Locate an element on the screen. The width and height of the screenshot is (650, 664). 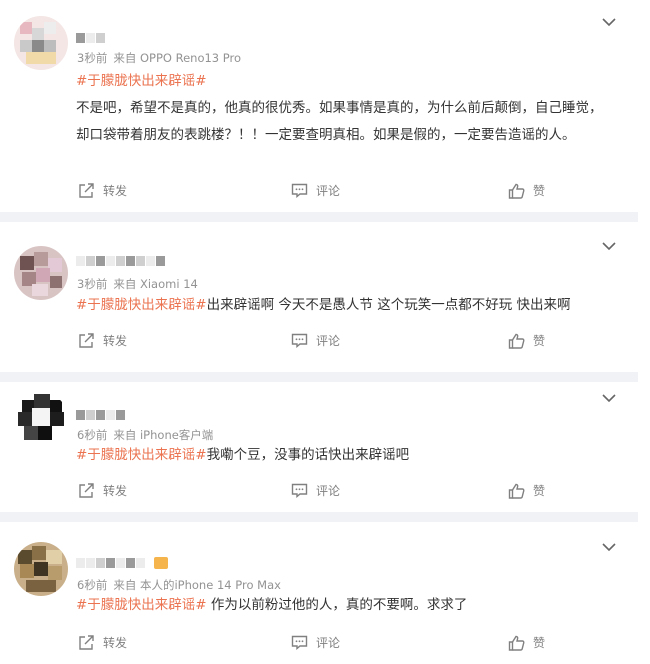
comment-body: #于朦胧快出来辟谣#我嘞个豆，没事的话快出来辟谣吧 is located at coordinates (344, 455).